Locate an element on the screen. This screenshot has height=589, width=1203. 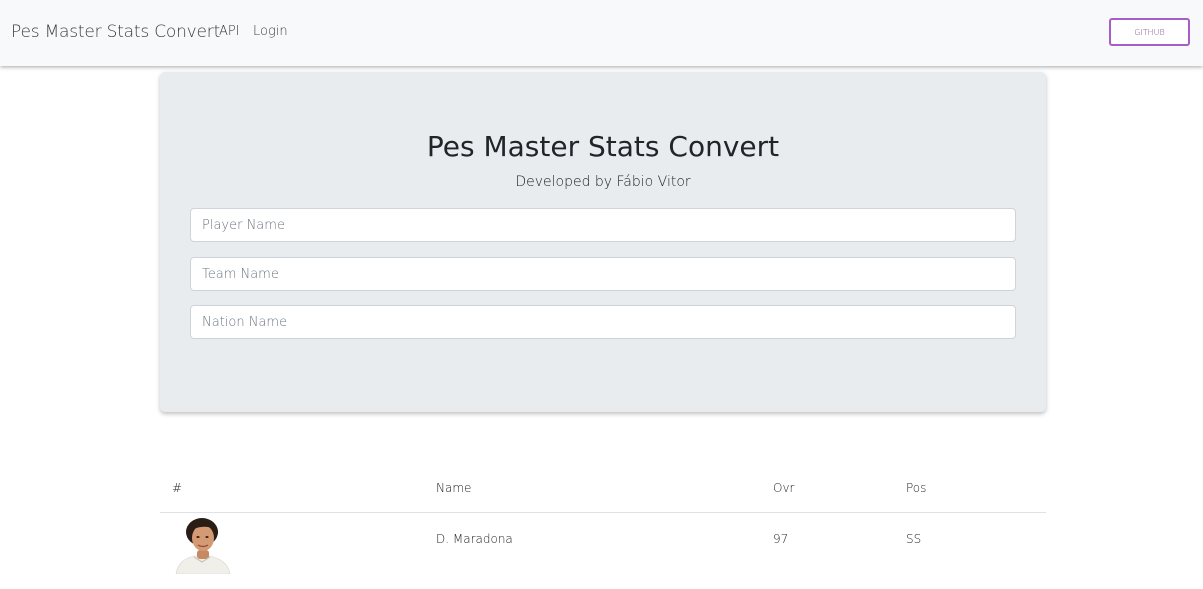
column-header-name: Name is located at coordinates (454, 488).